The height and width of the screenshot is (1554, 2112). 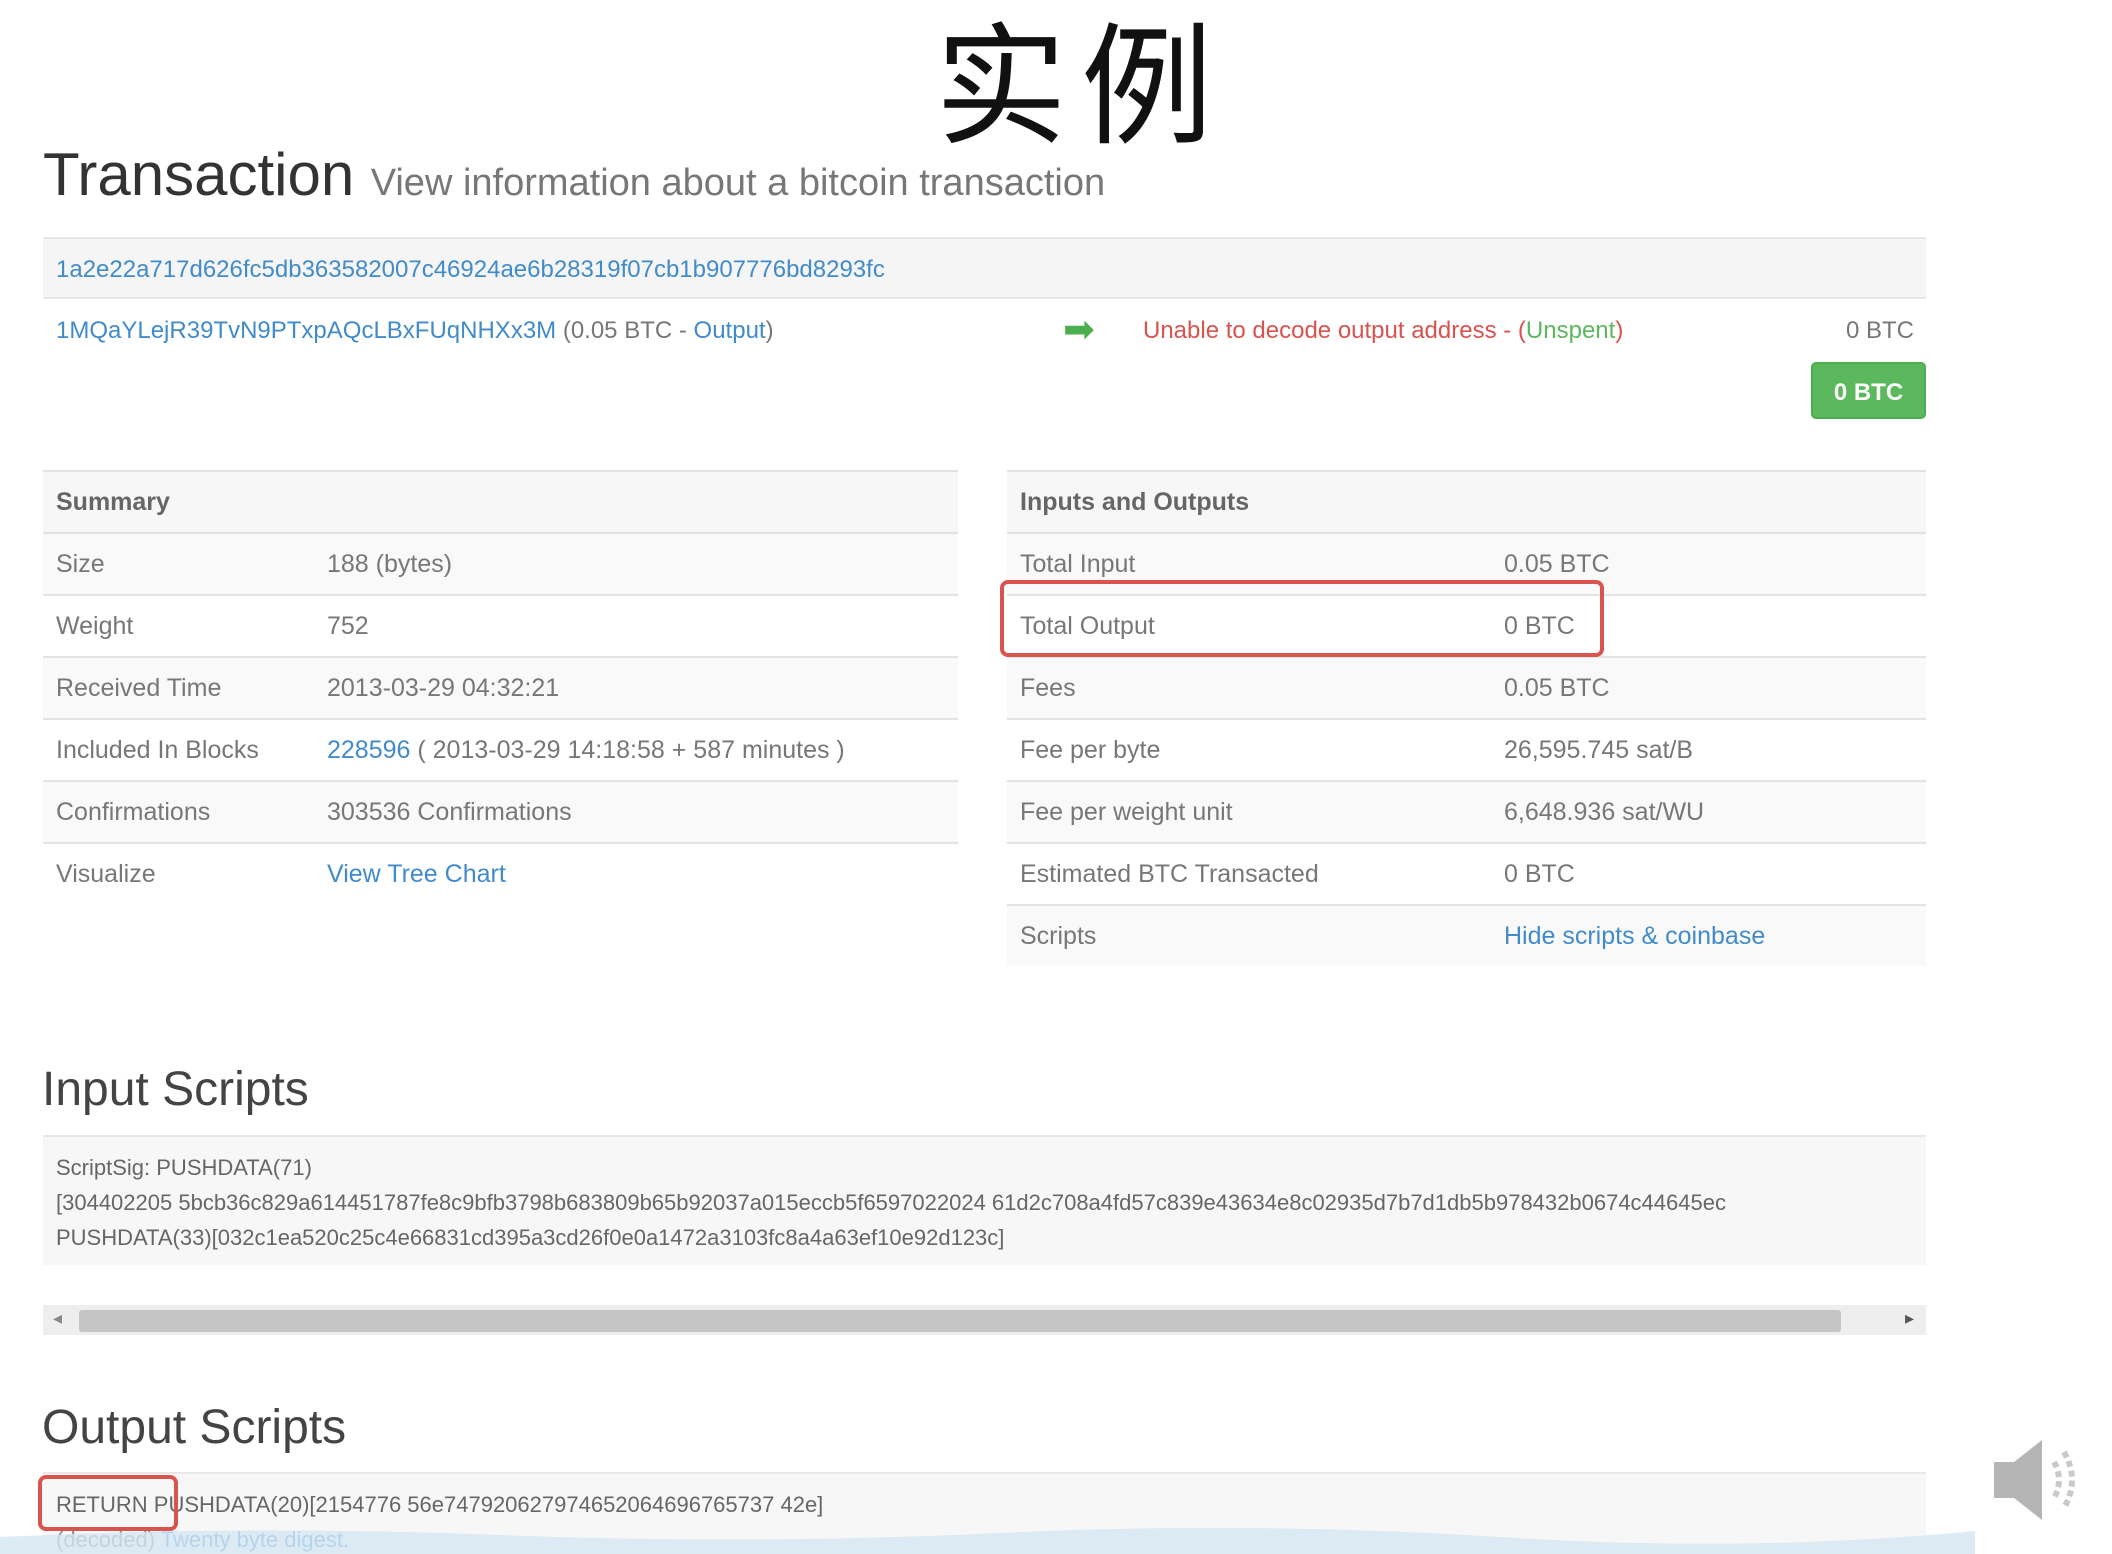 What do you see at coordinates (2035, 1480) in the screenshot?
I see `speaker-icon` at bounding box center [2035, 1480].